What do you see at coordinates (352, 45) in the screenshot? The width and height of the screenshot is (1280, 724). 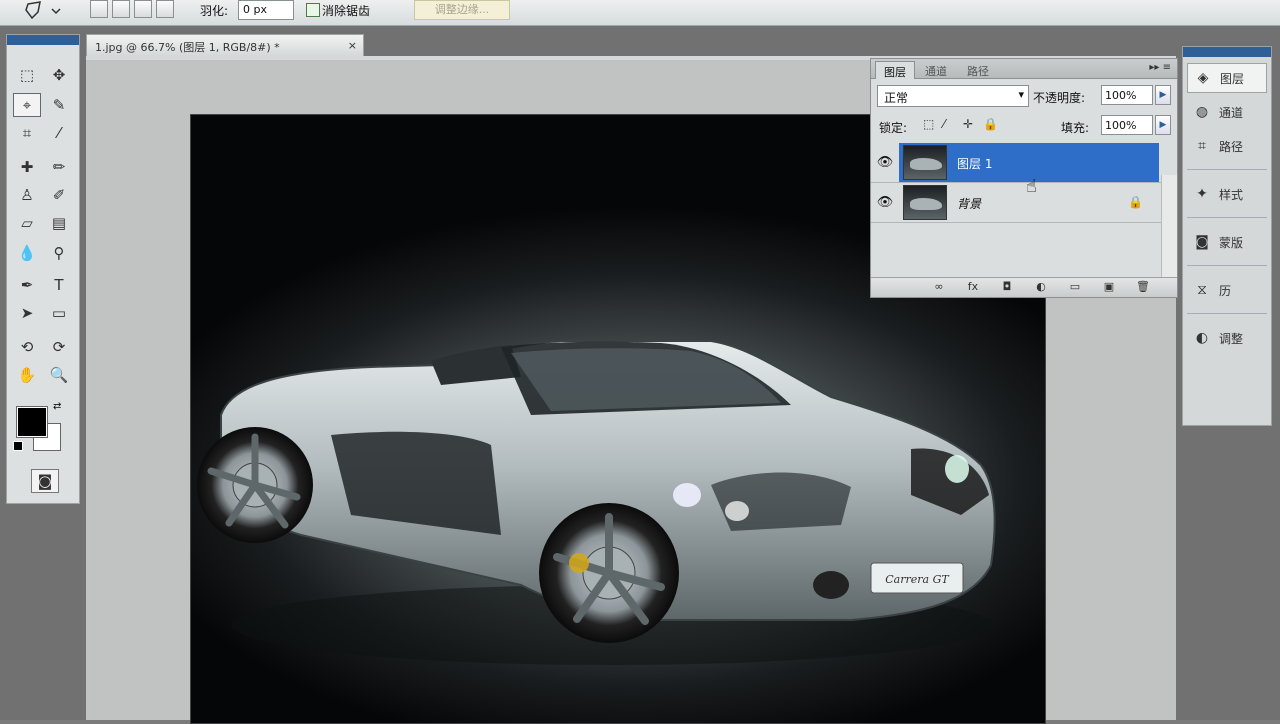 I see `close-document-icon: ×` at bounding box center [352, 45].